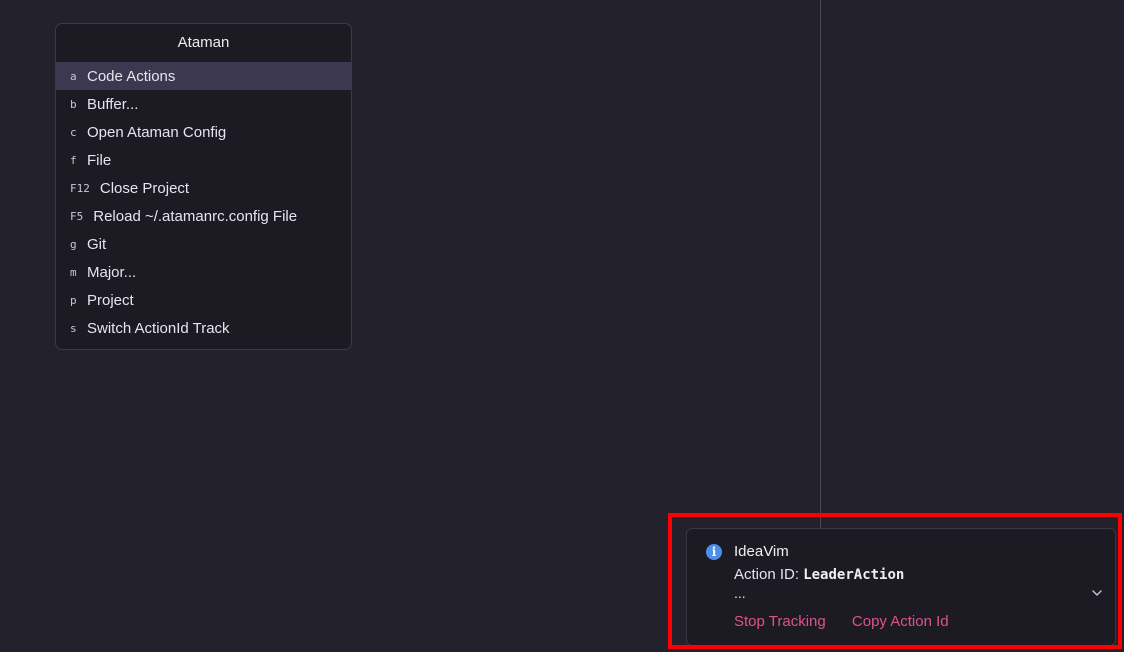  I want to click on menu-item-label: File, so click(99, 160).